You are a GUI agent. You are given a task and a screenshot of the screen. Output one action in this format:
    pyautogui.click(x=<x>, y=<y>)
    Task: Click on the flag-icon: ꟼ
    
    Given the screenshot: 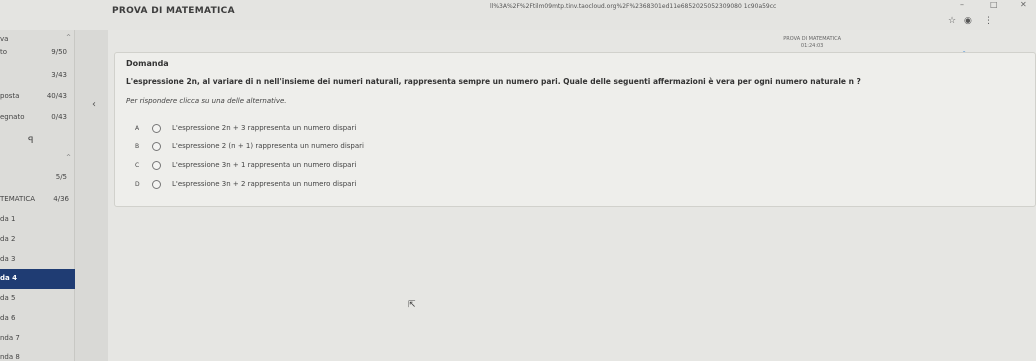 What is the action you would take?
    pyautogui.click(x=31, y=141)
    